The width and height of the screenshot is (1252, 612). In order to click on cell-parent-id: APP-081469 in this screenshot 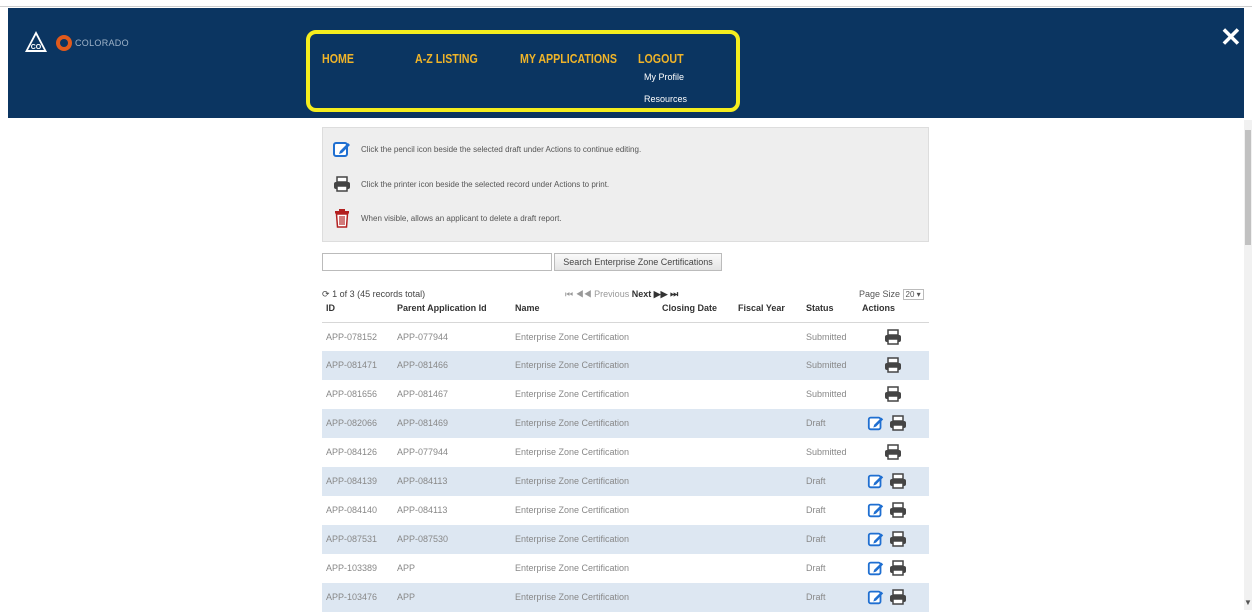, I will do `click(423, 423)`.